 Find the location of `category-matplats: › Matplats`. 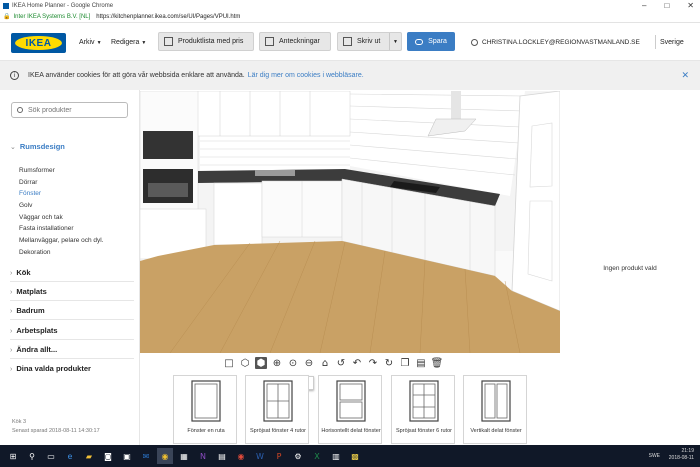

category-matplats: › Matplats is located at coordinates (72, 291).